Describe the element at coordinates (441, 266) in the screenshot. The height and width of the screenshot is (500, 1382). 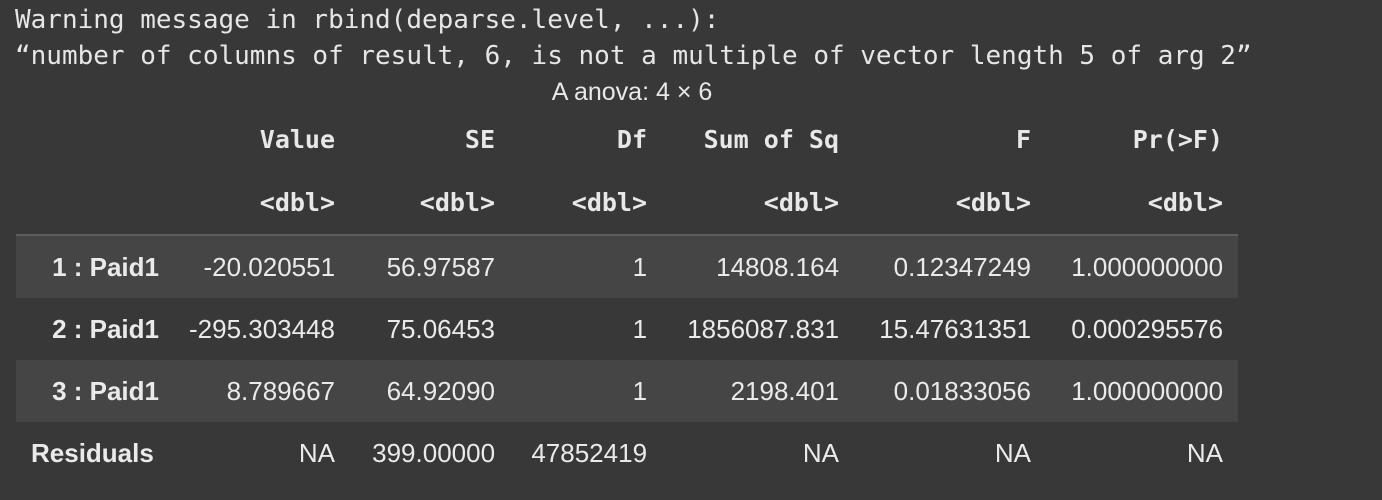
I see `table-cell: 56.97587` at that location.